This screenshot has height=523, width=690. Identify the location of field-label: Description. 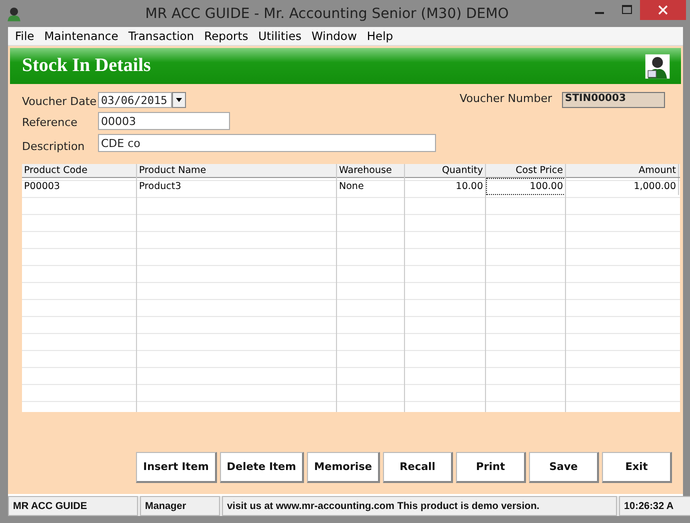
(54, 146).